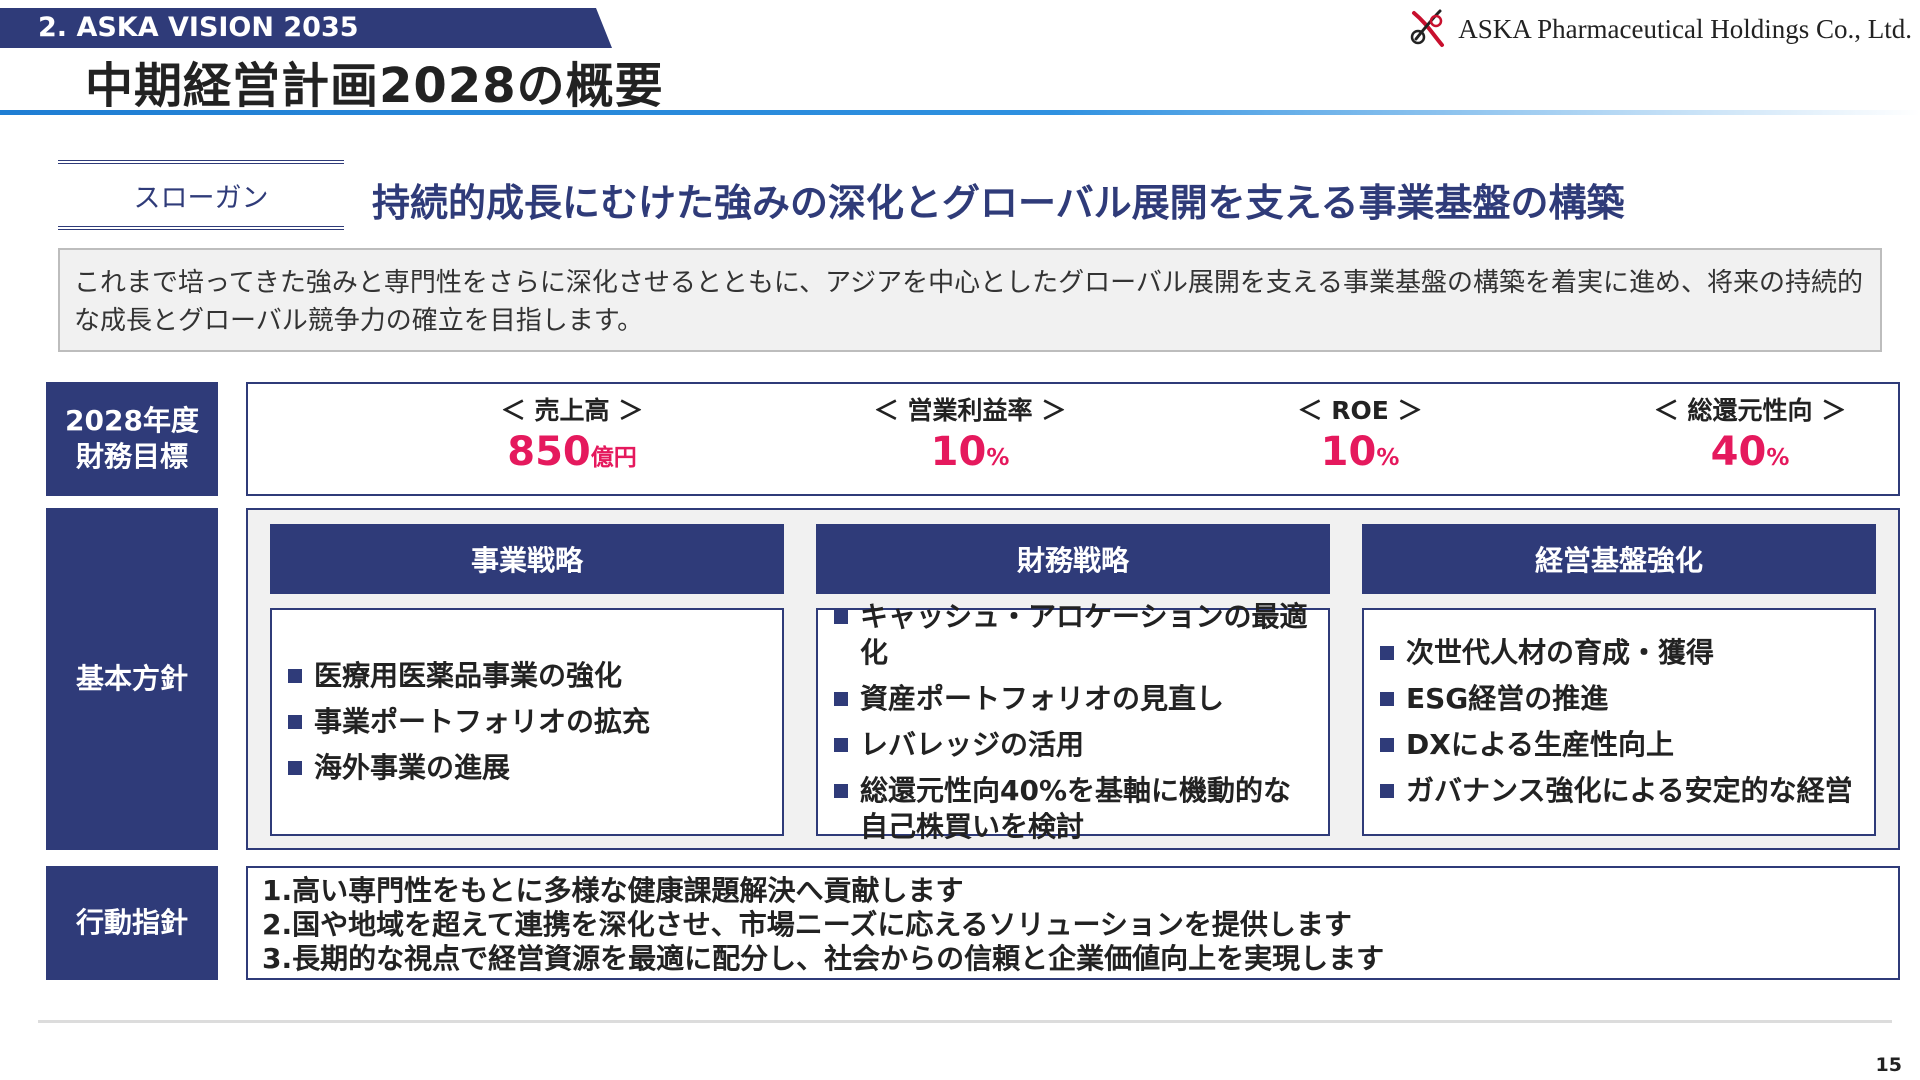  I want to click on list-item: 事業ポートフォリオの拡充, so click(527, 722).